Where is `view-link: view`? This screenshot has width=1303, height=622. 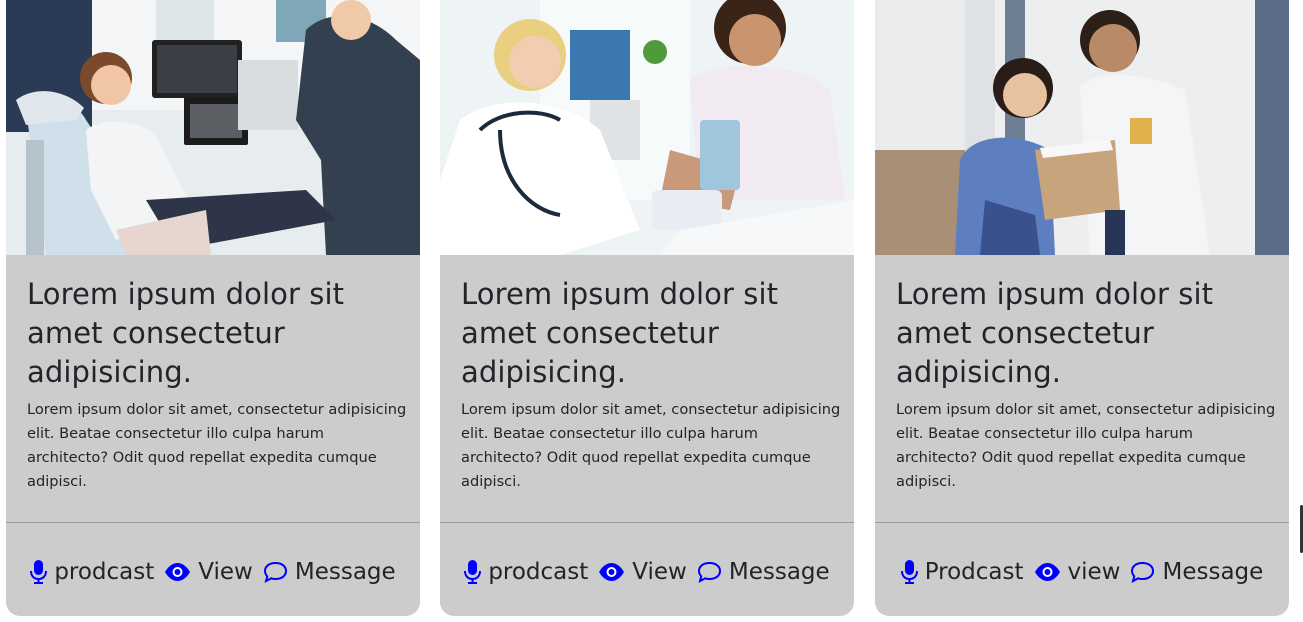 view-link: view is located at coordinates (1077, 572).